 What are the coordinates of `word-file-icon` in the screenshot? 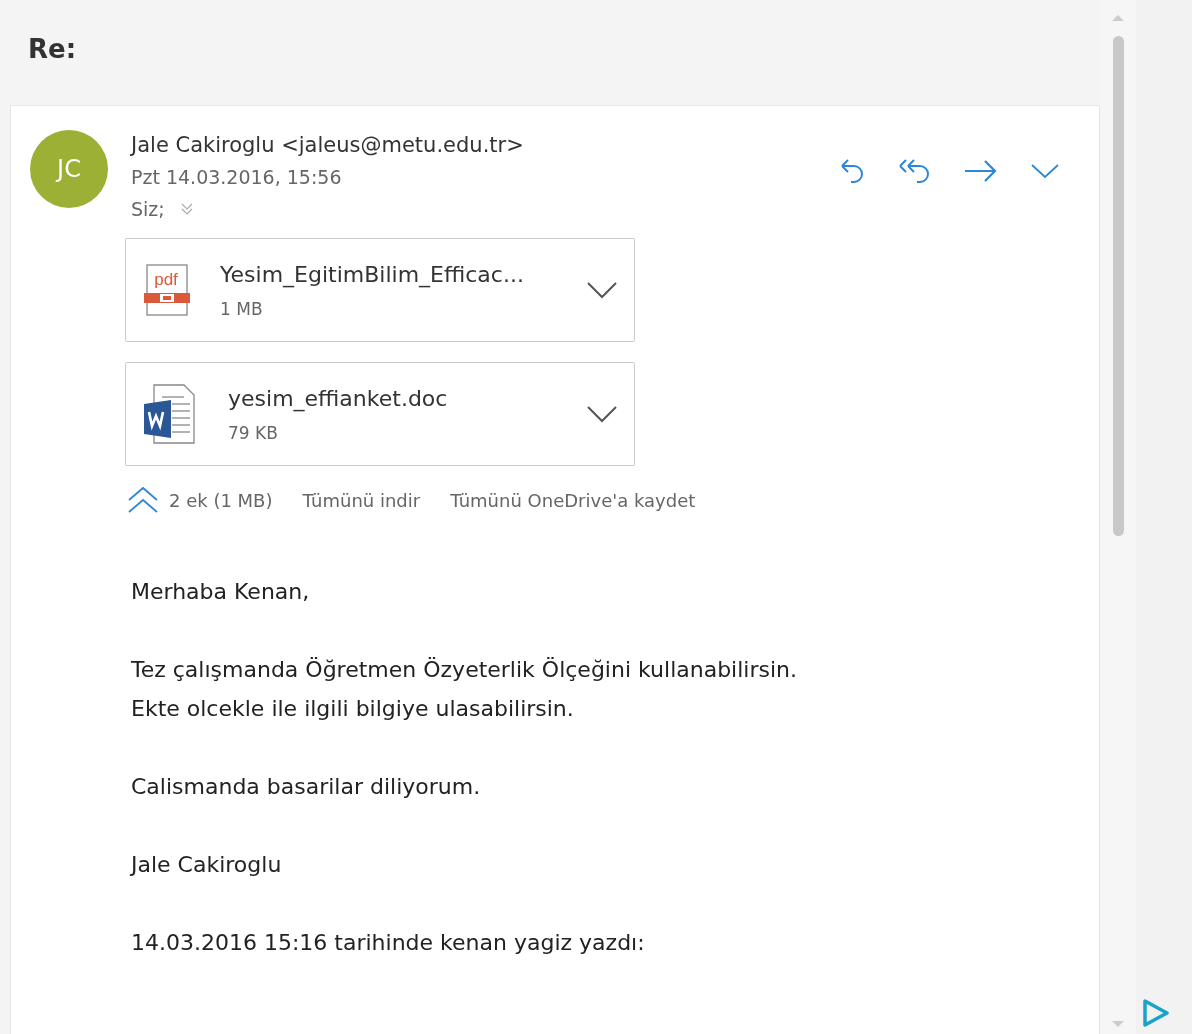 It's located at (171, 414).